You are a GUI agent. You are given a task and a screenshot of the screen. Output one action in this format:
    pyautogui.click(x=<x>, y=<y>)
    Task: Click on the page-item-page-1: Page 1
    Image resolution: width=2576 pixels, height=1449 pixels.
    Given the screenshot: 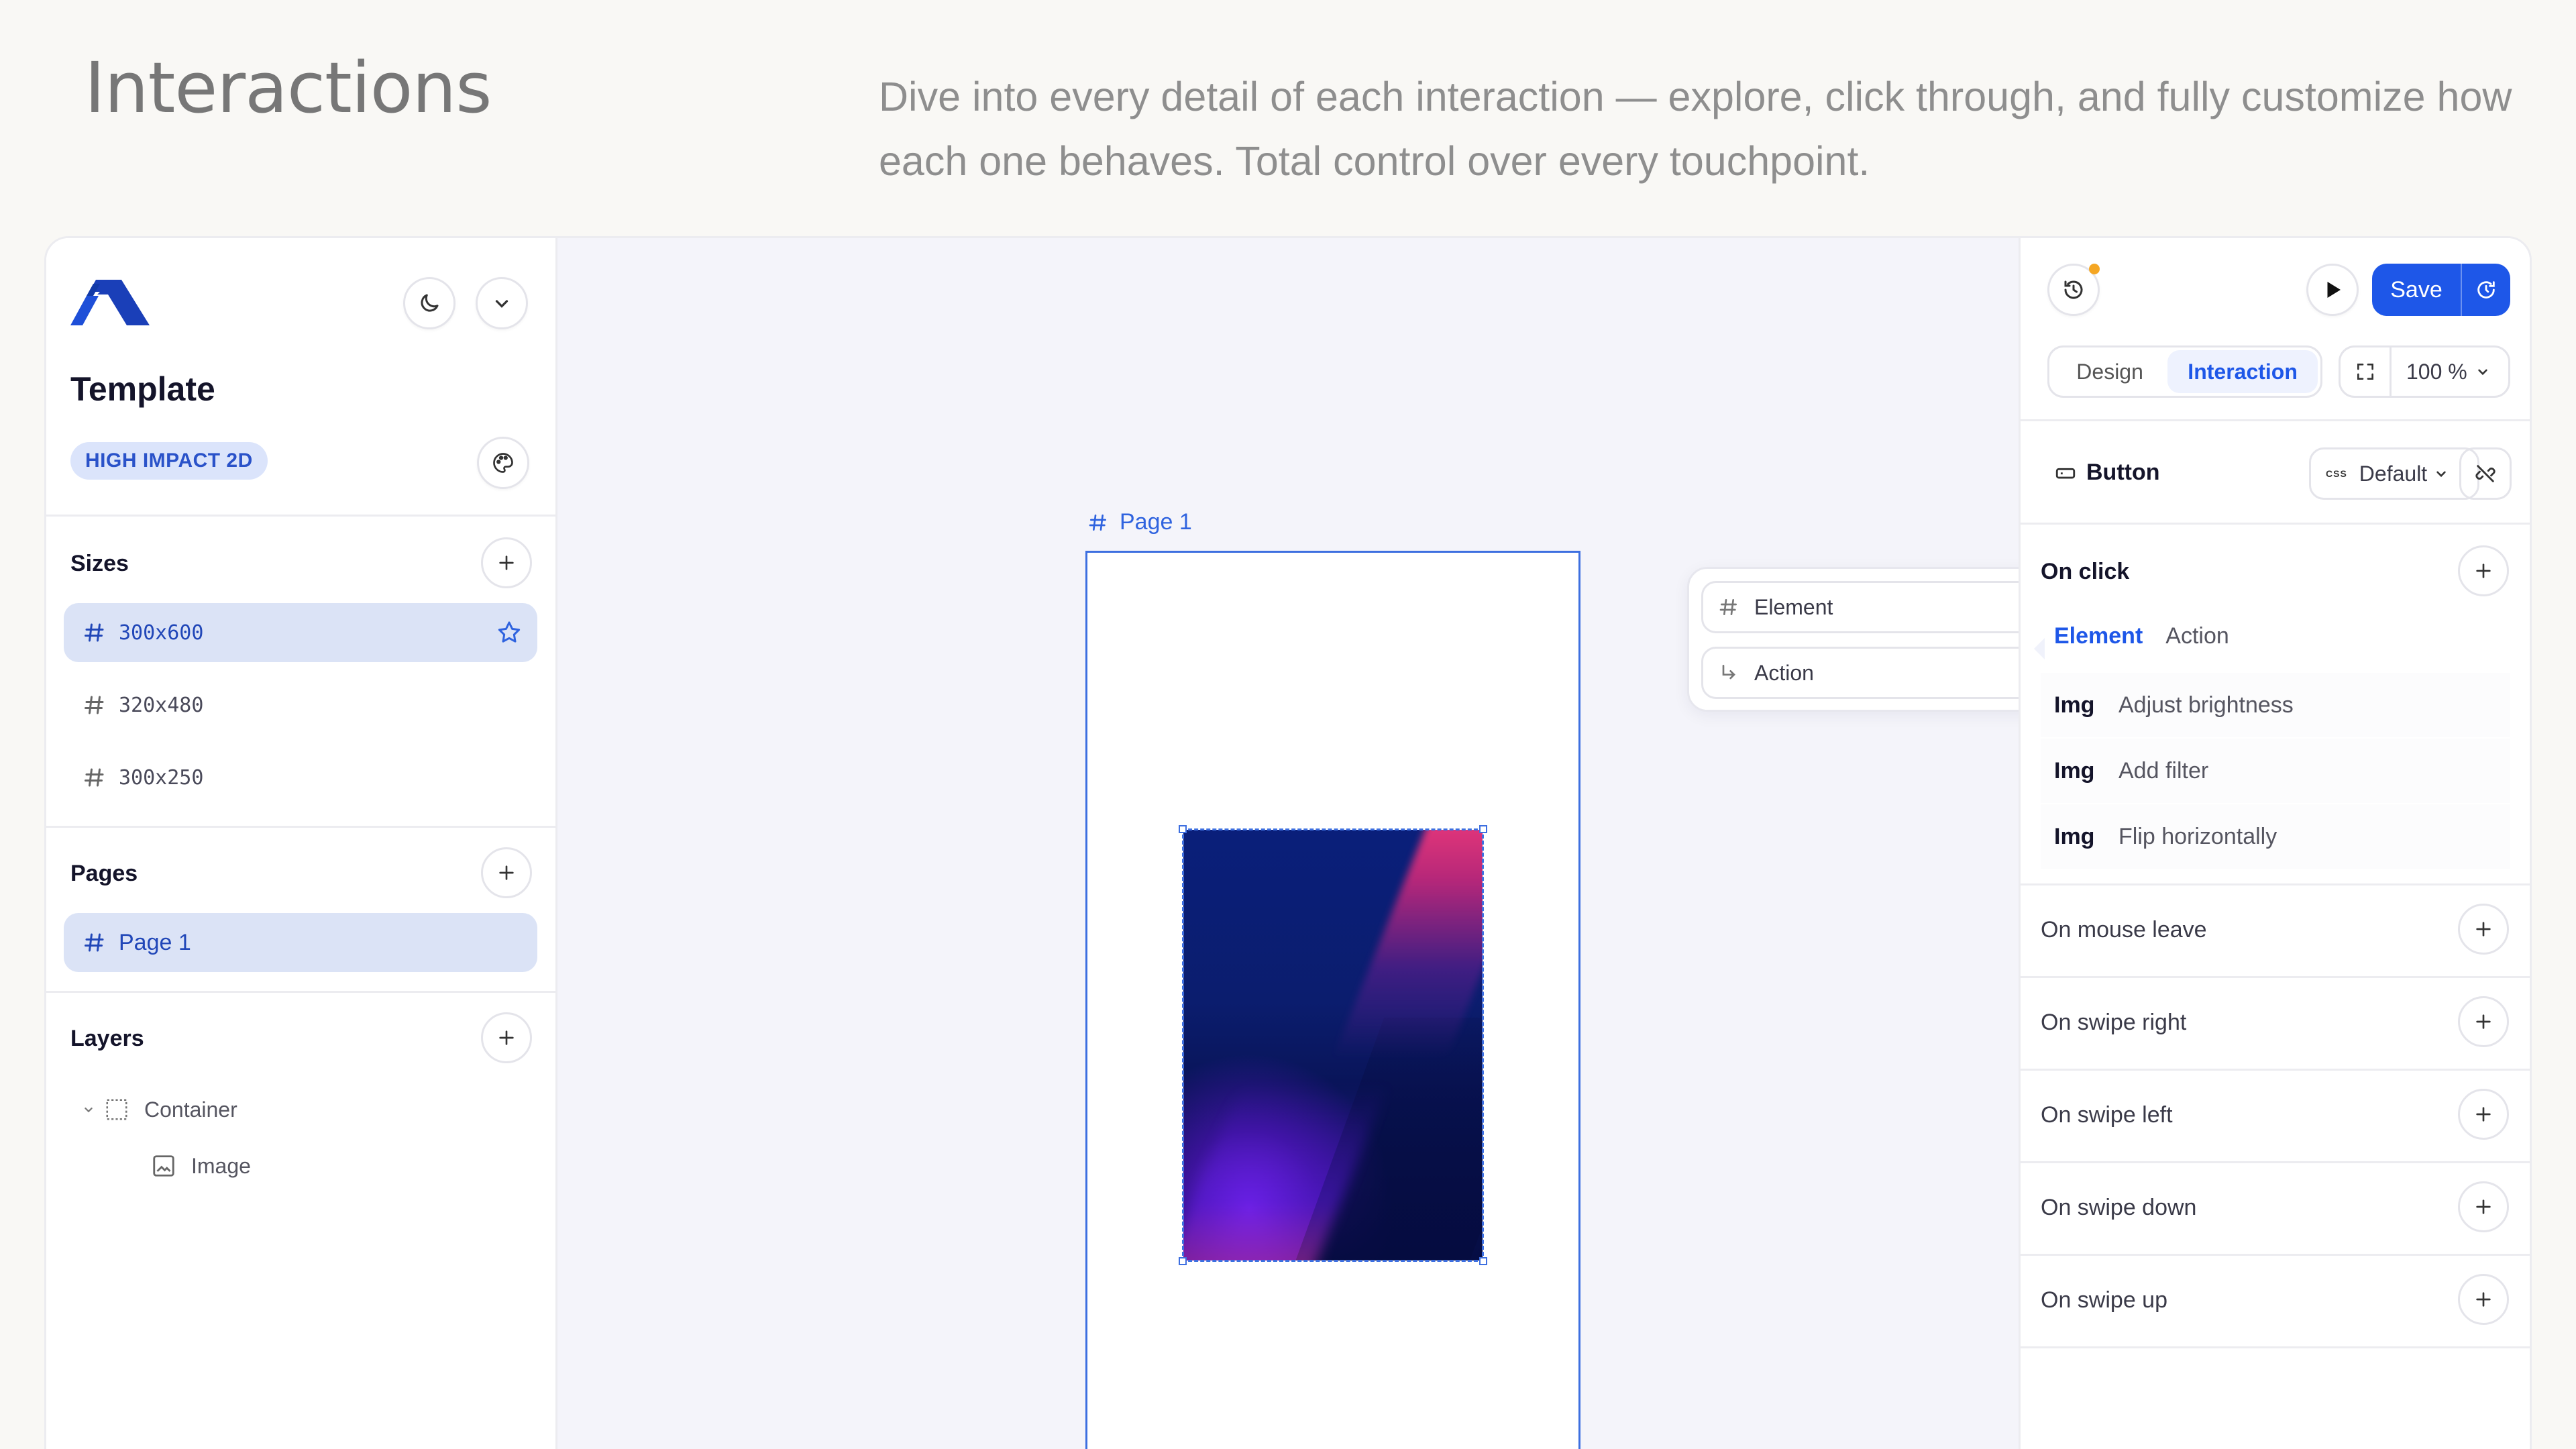 What is the action you would take?
    pyautogui.click(x=300, y=942)
    